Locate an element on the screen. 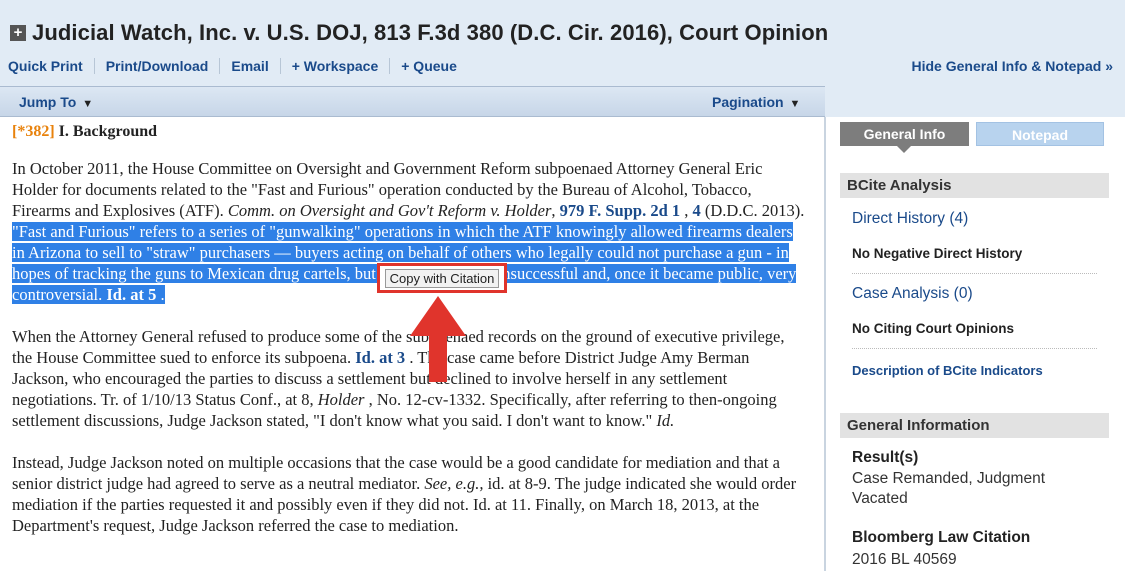 The width and height of the screenshot is (1125, 571). tab-notepad: Notepad is located at coordinates (1040, 134).